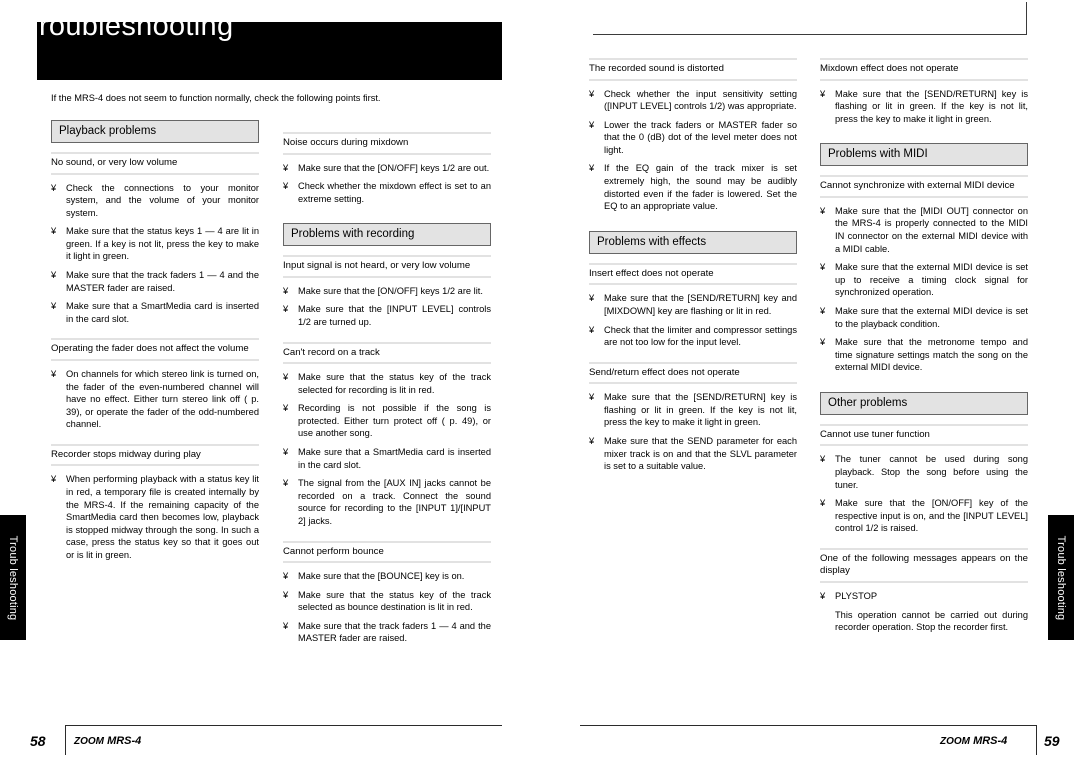 The height and width of the screenshot is (765, 1080). I want to click on subsection-title: Cannot perform bounce, so click(333, 551).